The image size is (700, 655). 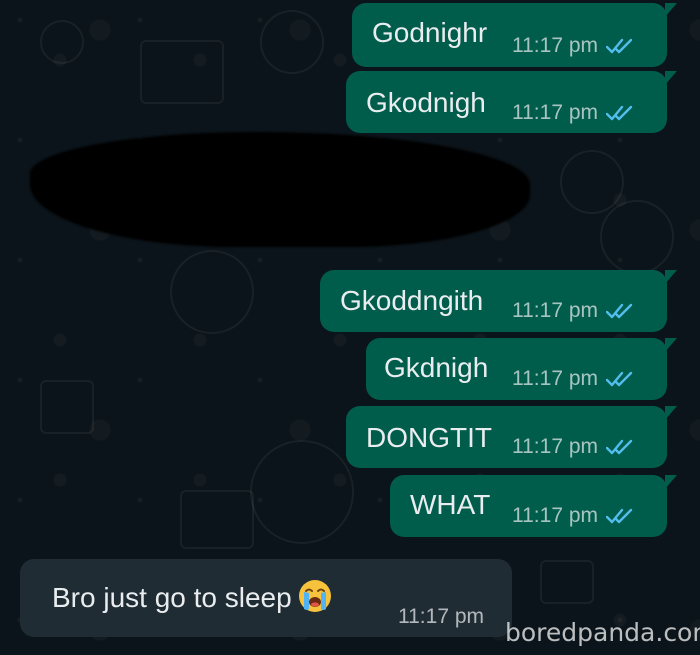 What do you see at coordinates (430, 32) in the screenshot?
I see `message-text: Godnighr` at bounding box center [430, 32].